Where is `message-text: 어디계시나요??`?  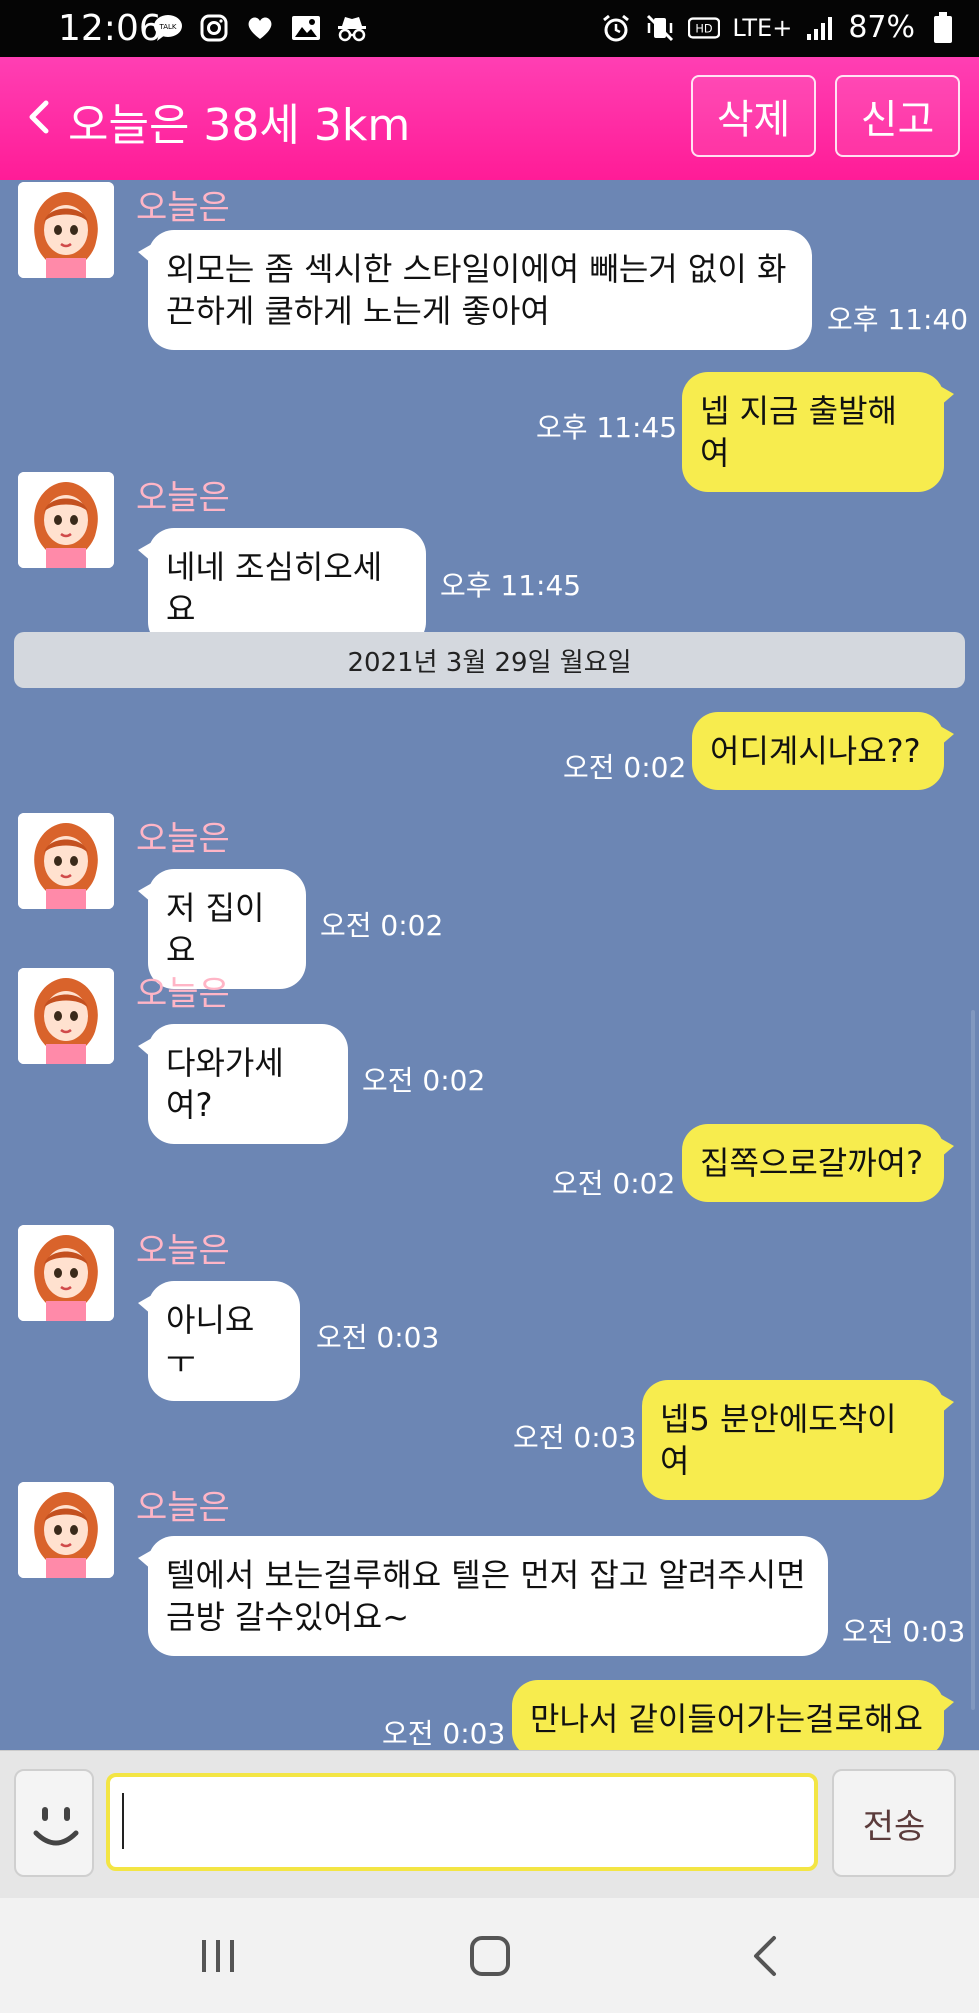
message-text: 어디계시나요?? is located at coordinates (815, 751).